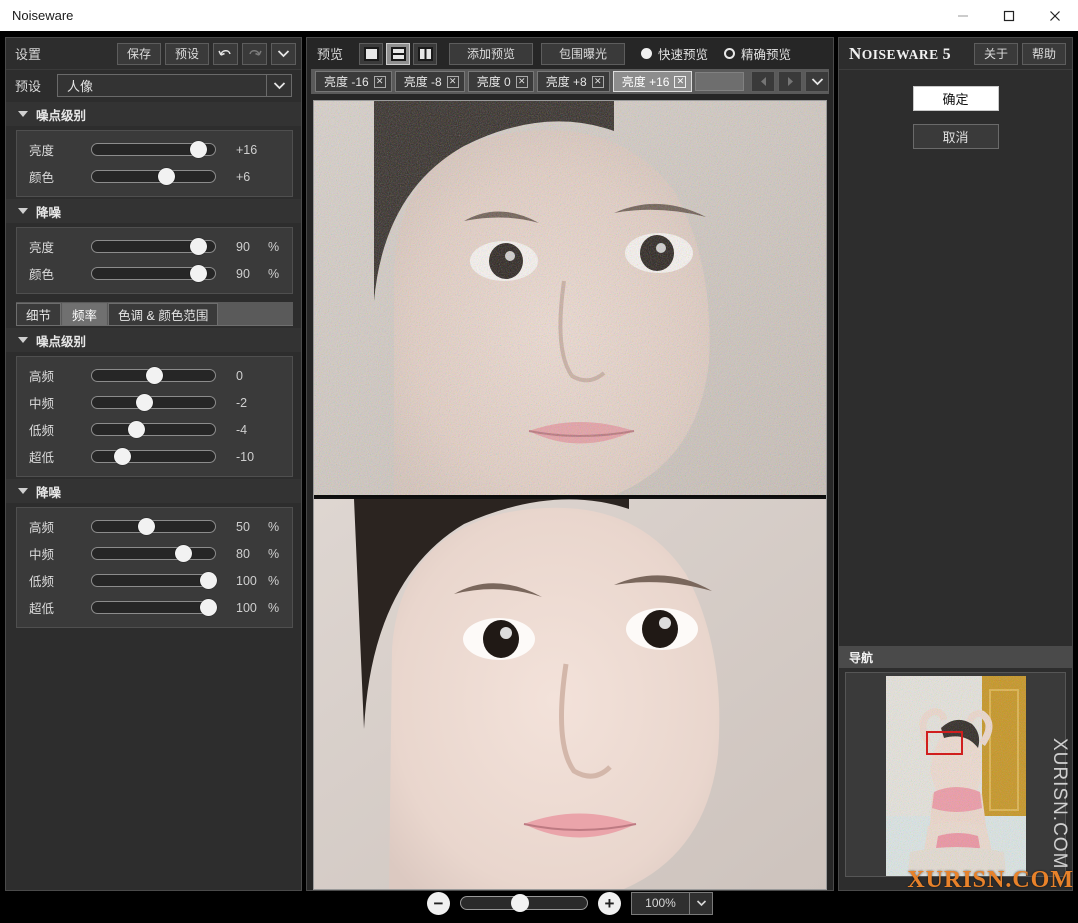 The height and width of the screenshot is (923, 1078). Describe the element at coordinates (660, 903) in the screenshot. I see `zoom-level-value: 100%` at that location.